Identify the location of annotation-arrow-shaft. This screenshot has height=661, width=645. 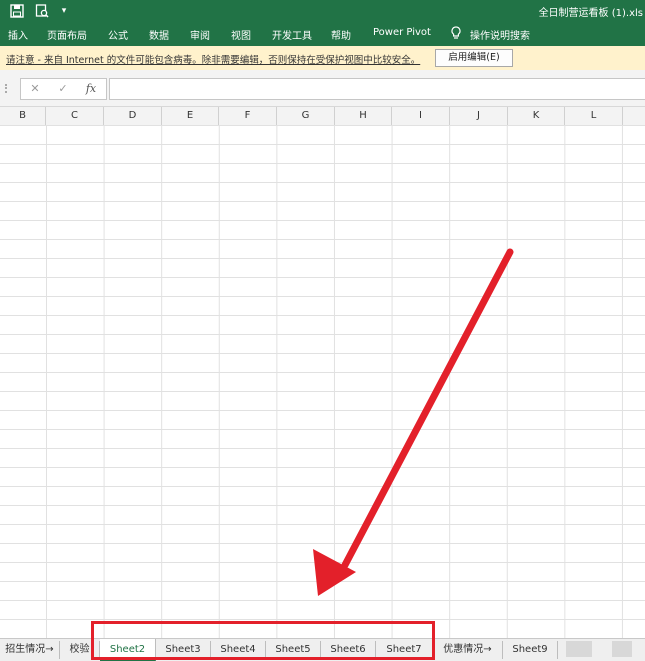
(427, 408).